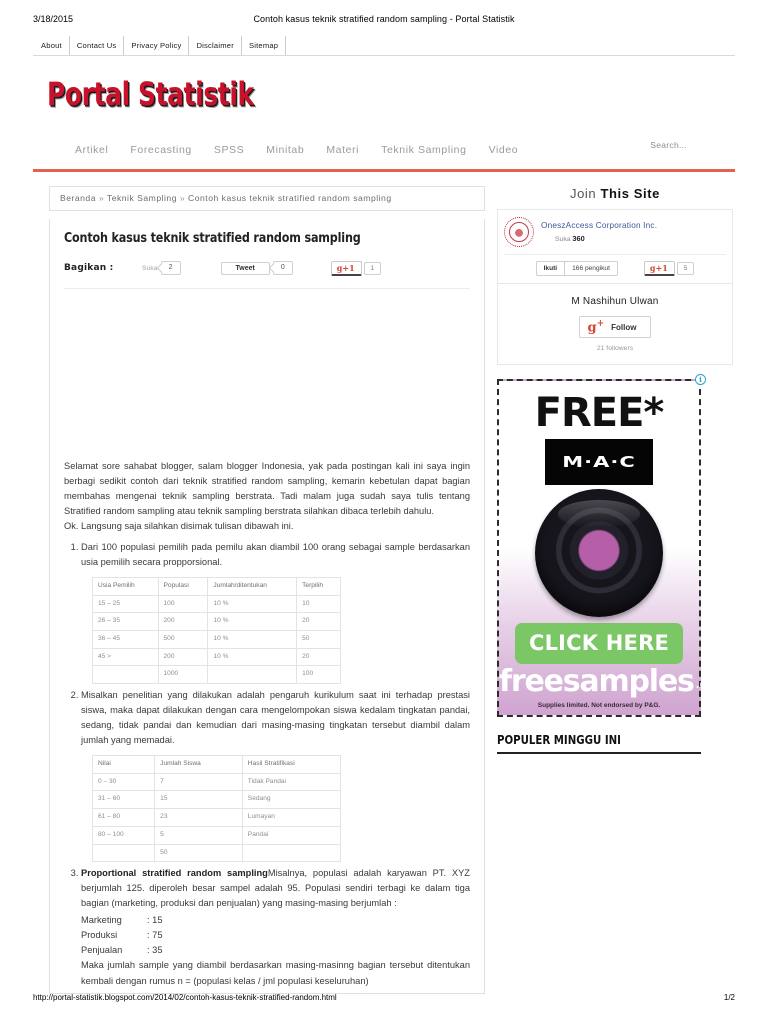 The image size is (768, 1024). Describe the element at coordinates (704, 686) in the screenshot. I see `freesamples-tld: .us` at that location.